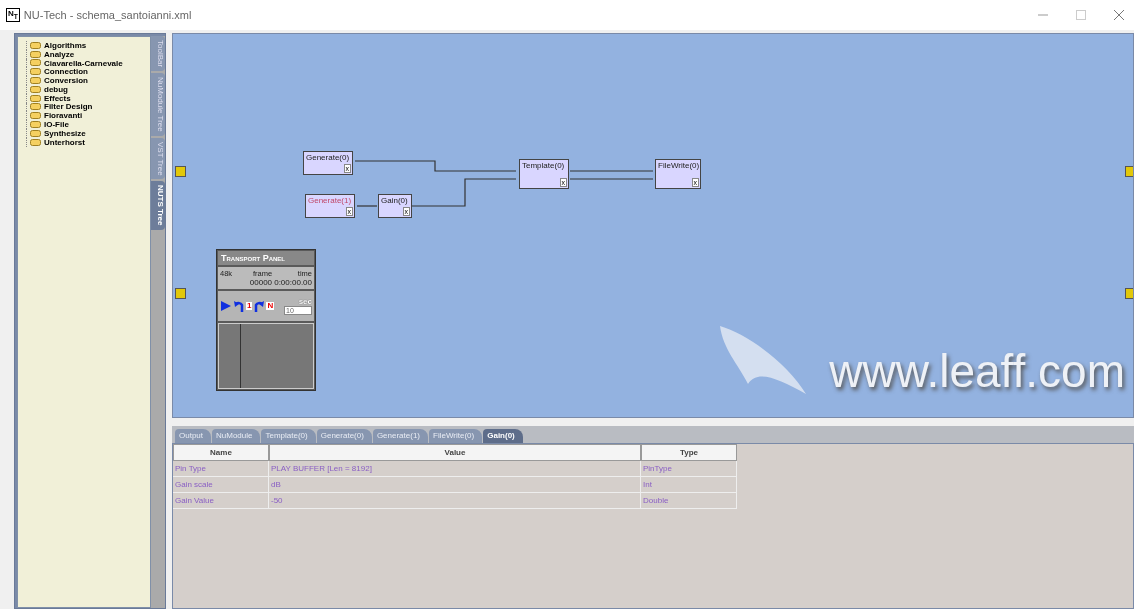 This screenshot has width=1134, height=609. What do you see at coordinates (221, 501) in the screenshot?
I see `table-cell: Gain Value` at bounding box center [221, 501].